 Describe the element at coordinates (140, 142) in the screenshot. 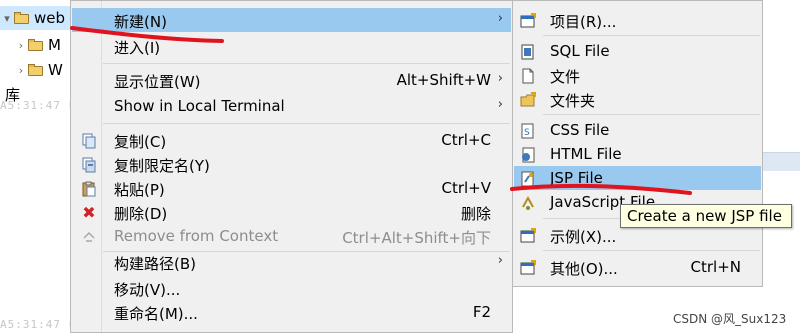

I see `menu-item-label: 复制(C)` at that location.